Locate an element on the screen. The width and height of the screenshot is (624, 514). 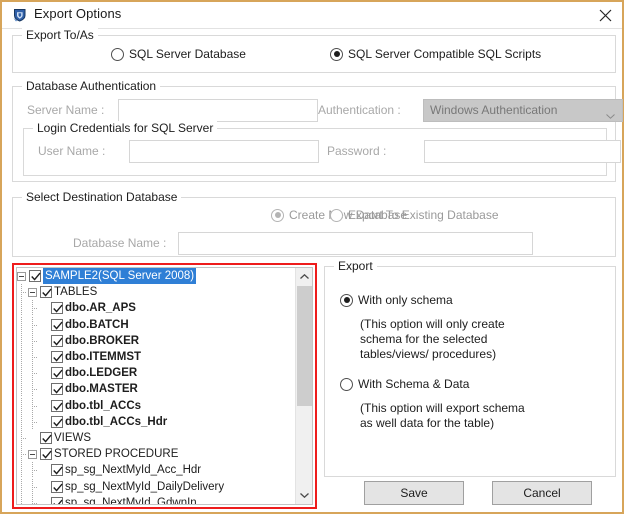
authentication-select: Windows Authentication is located at coordinates (523, 110).